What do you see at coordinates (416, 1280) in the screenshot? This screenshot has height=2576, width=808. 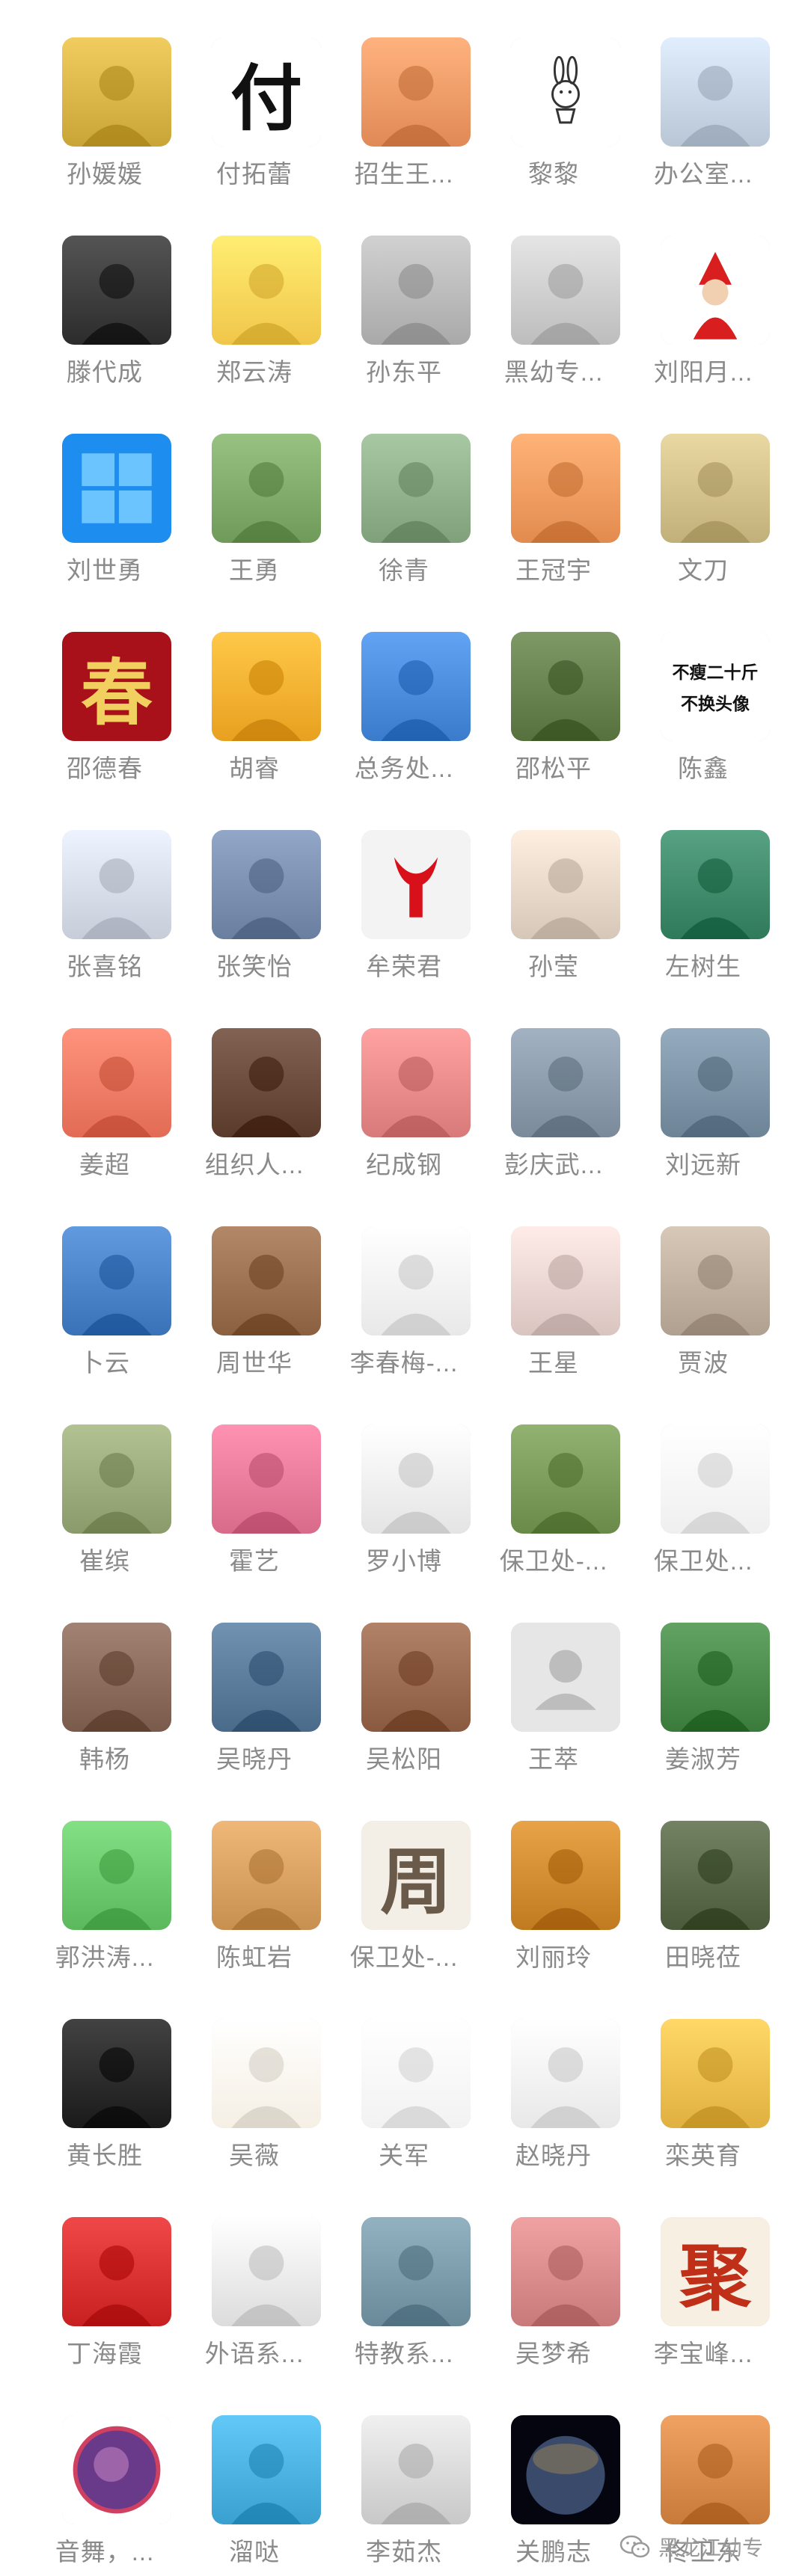 I see `flower-vase-flag-avatar` at bounding box center [416, 1280].